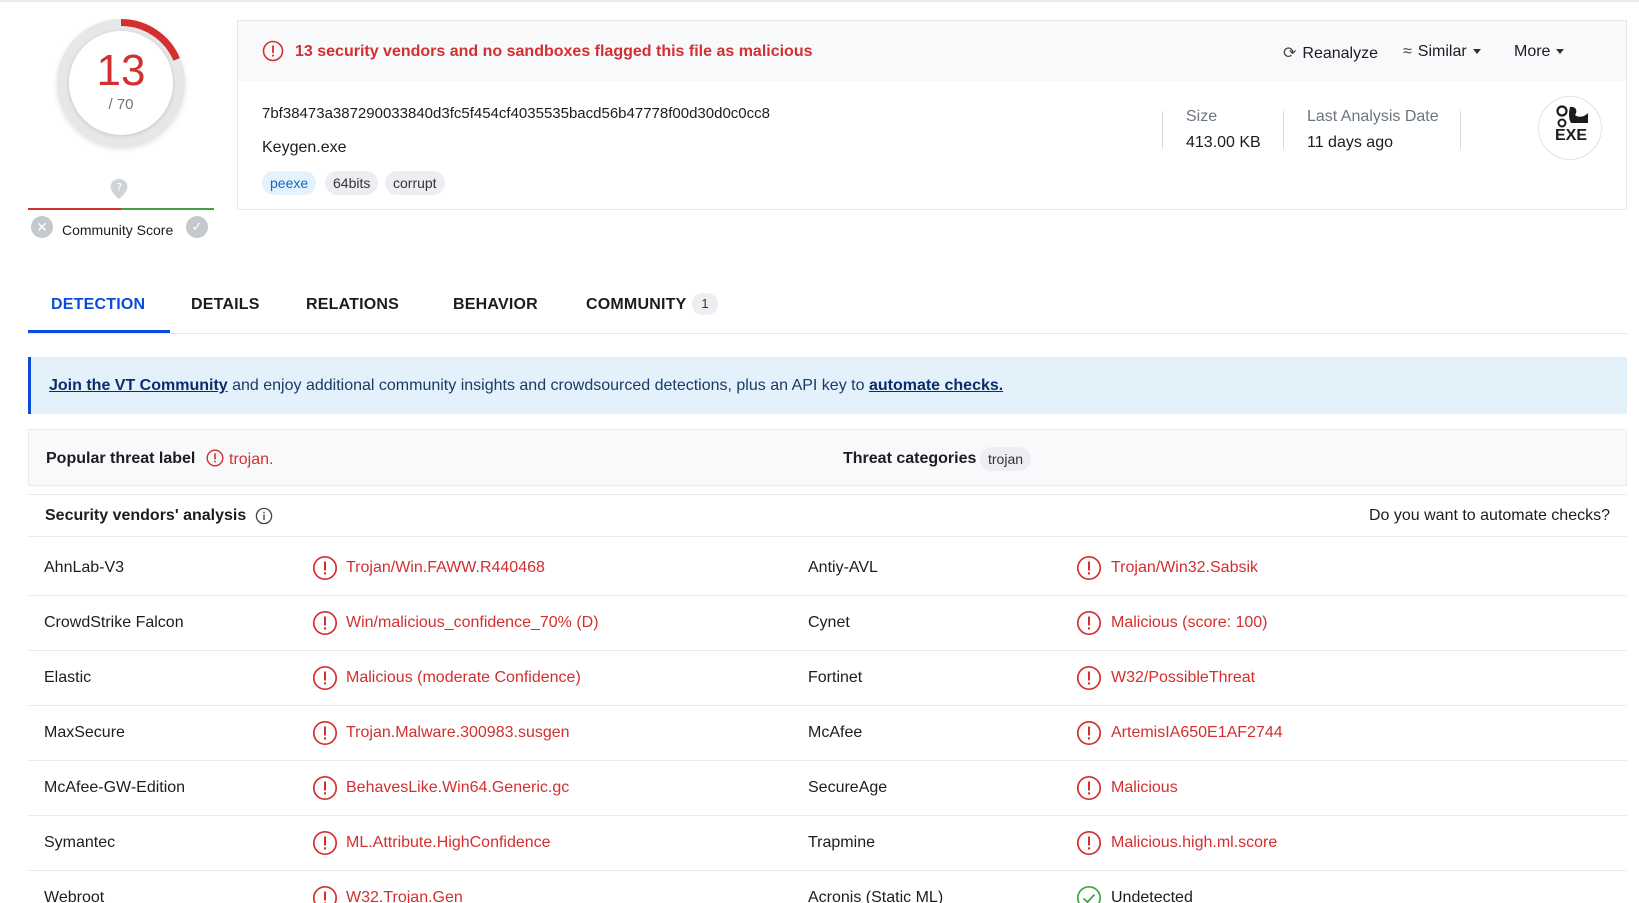 Image resolution: width=1639 pixels, height=903 pixels. I want to click on refresh-icon: ⟳, so click(1290, 53).